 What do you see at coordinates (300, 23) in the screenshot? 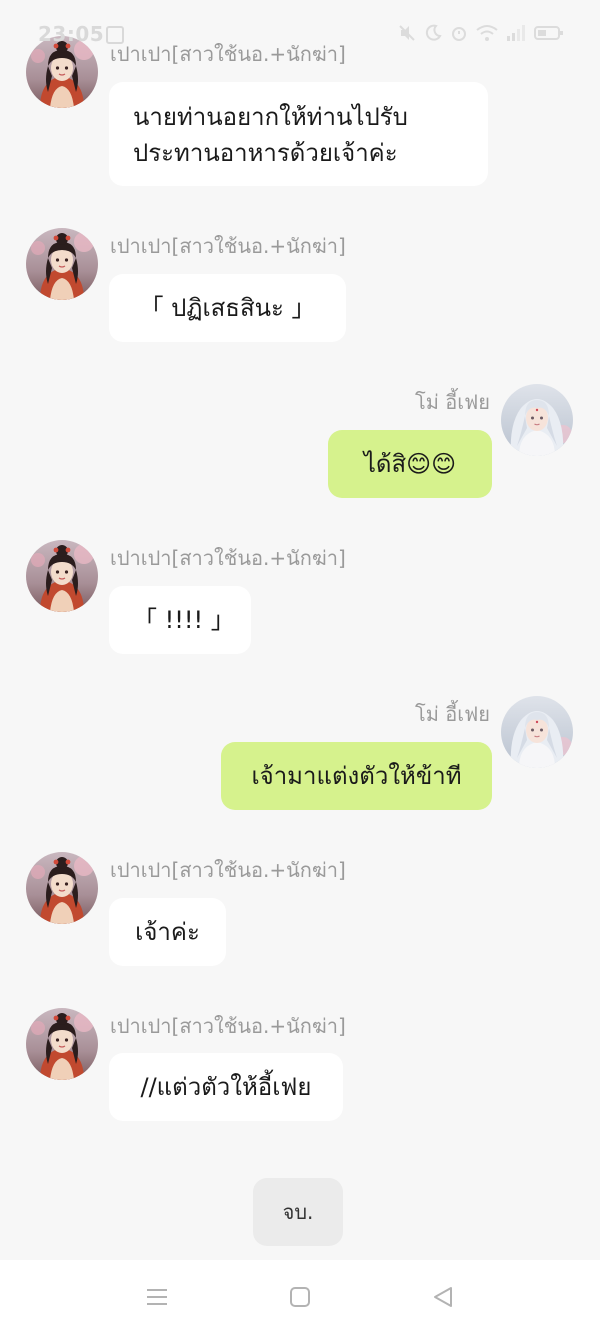
I see `status-bar: 23:05` at bounding box center [300, 23].